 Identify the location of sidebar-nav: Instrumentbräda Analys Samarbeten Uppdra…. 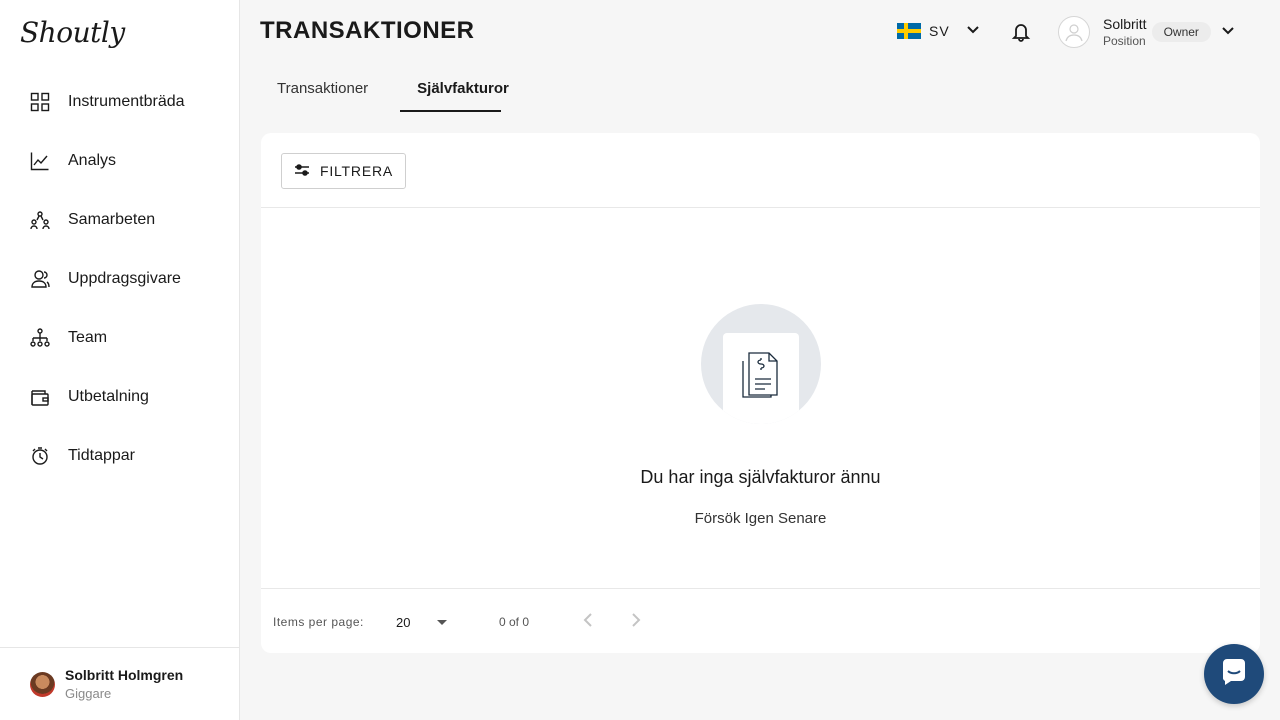
(120, 278).